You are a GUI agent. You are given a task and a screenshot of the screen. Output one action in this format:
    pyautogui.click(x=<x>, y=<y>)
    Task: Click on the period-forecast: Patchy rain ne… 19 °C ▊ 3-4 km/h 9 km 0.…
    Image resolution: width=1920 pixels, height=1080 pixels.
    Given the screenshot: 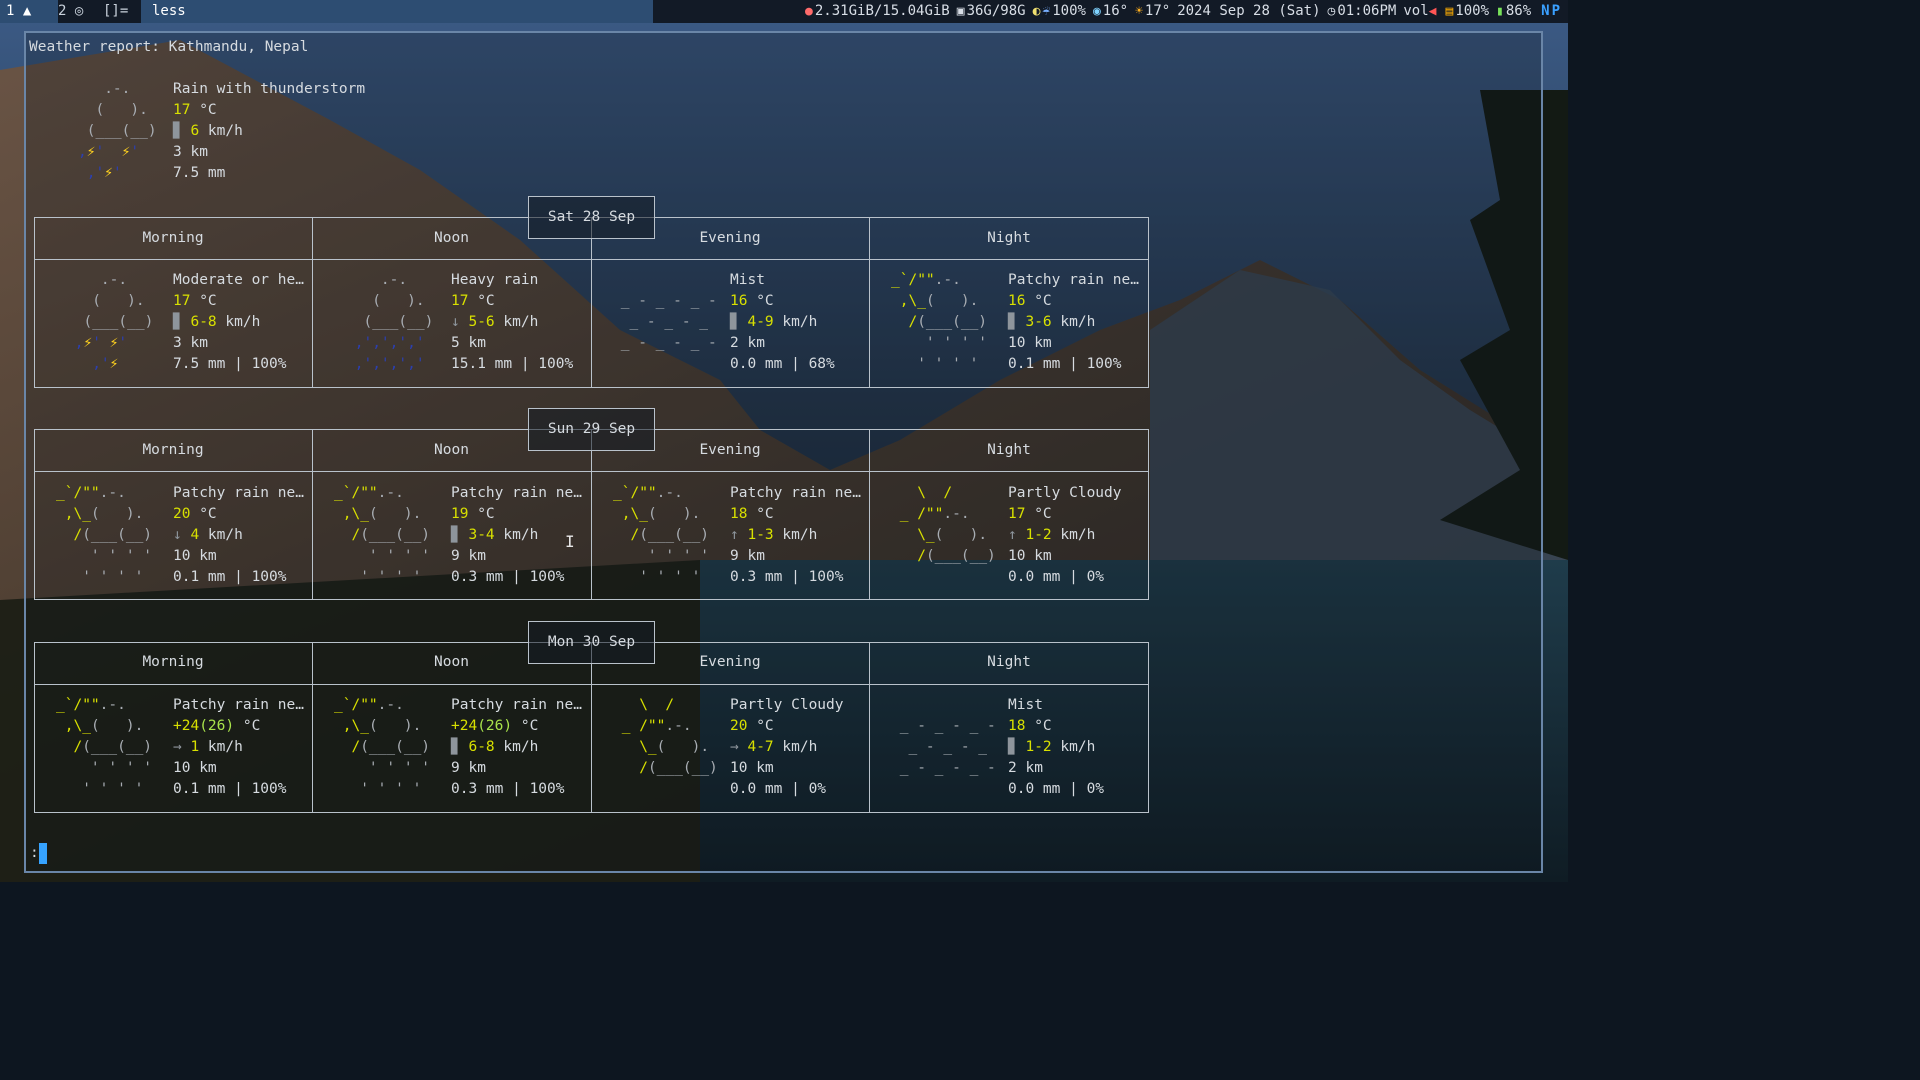 What is the action you would take?
    pyautogui.click(x=516, y=535)
    